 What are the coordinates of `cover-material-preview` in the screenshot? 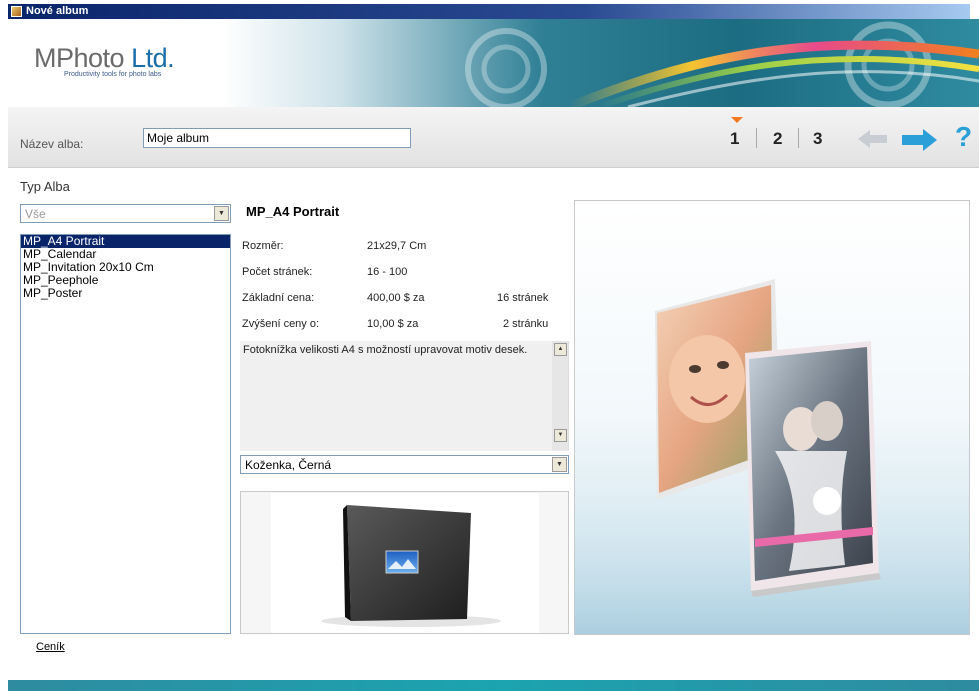 It's located at (404, 562).